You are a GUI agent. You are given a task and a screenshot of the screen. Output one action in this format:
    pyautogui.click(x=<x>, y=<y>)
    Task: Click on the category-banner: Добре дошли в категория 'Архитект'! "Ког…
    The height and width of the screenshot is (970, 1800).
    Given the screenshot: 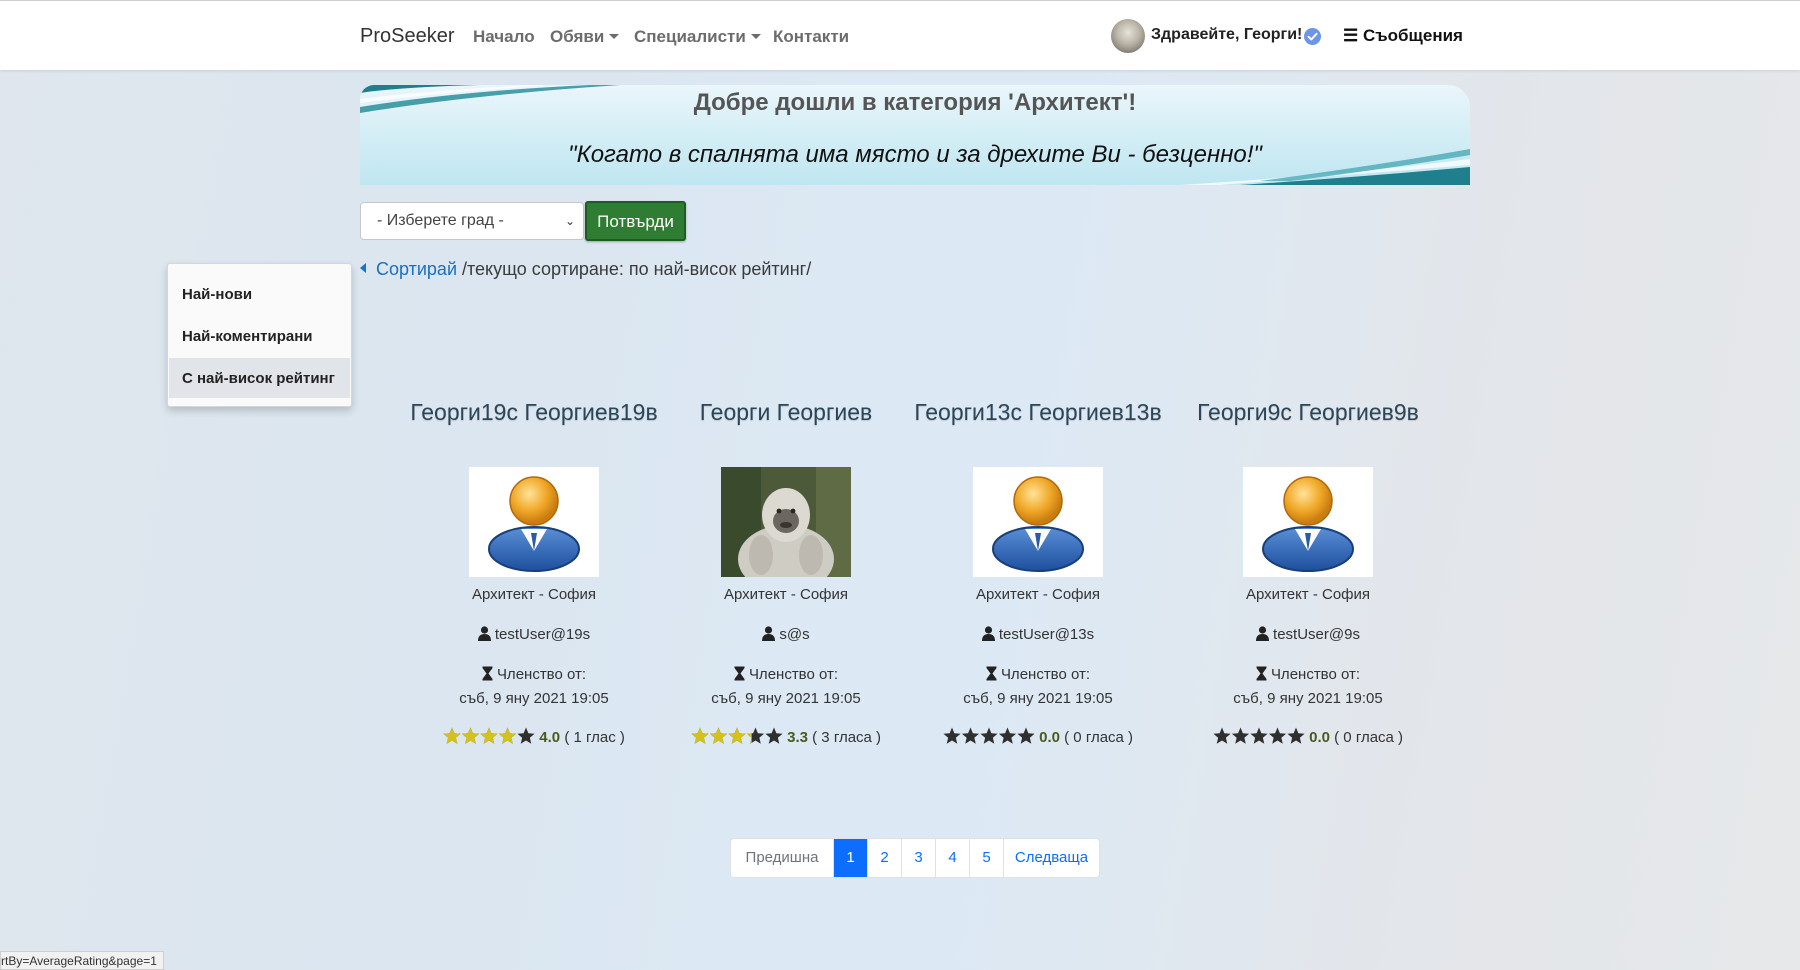 What is the action you would take?
    pyautogui.click(x=915, y=135)
    